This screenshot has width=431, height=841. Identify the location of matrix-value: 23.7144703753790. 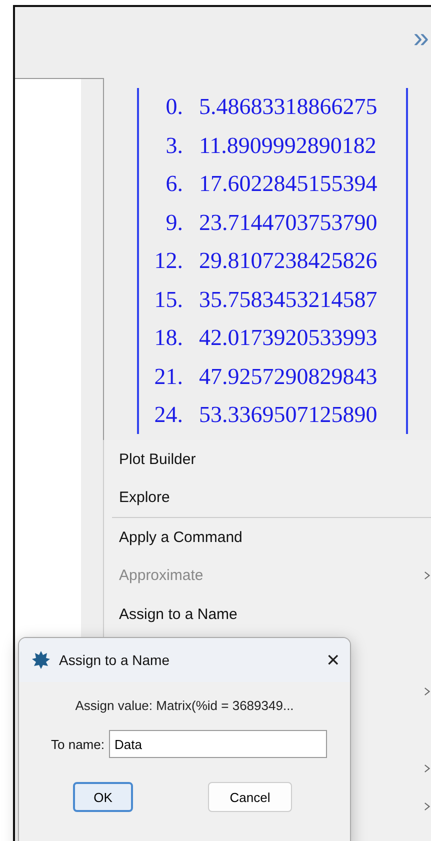
(288, 223).